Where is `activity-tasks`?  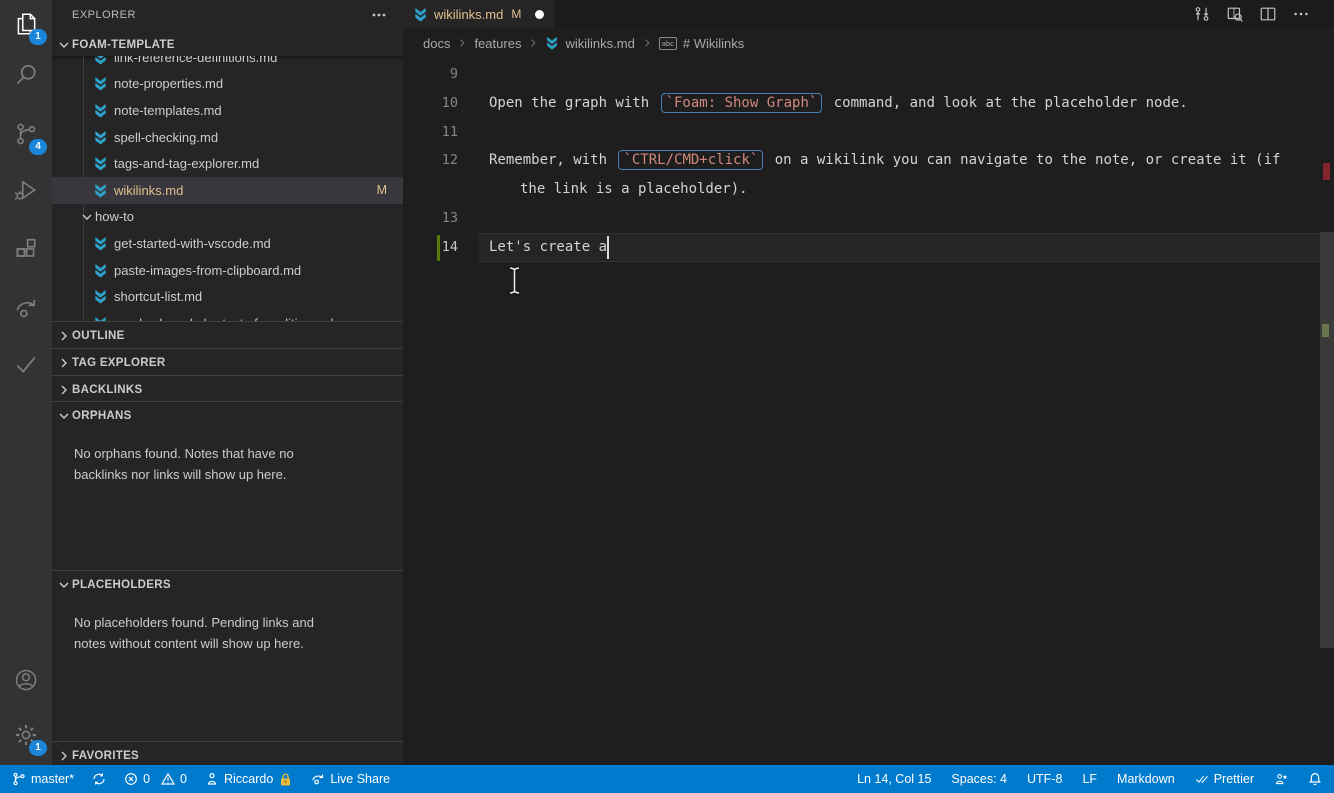
activity-tasks is located at coordinates (26, 364).